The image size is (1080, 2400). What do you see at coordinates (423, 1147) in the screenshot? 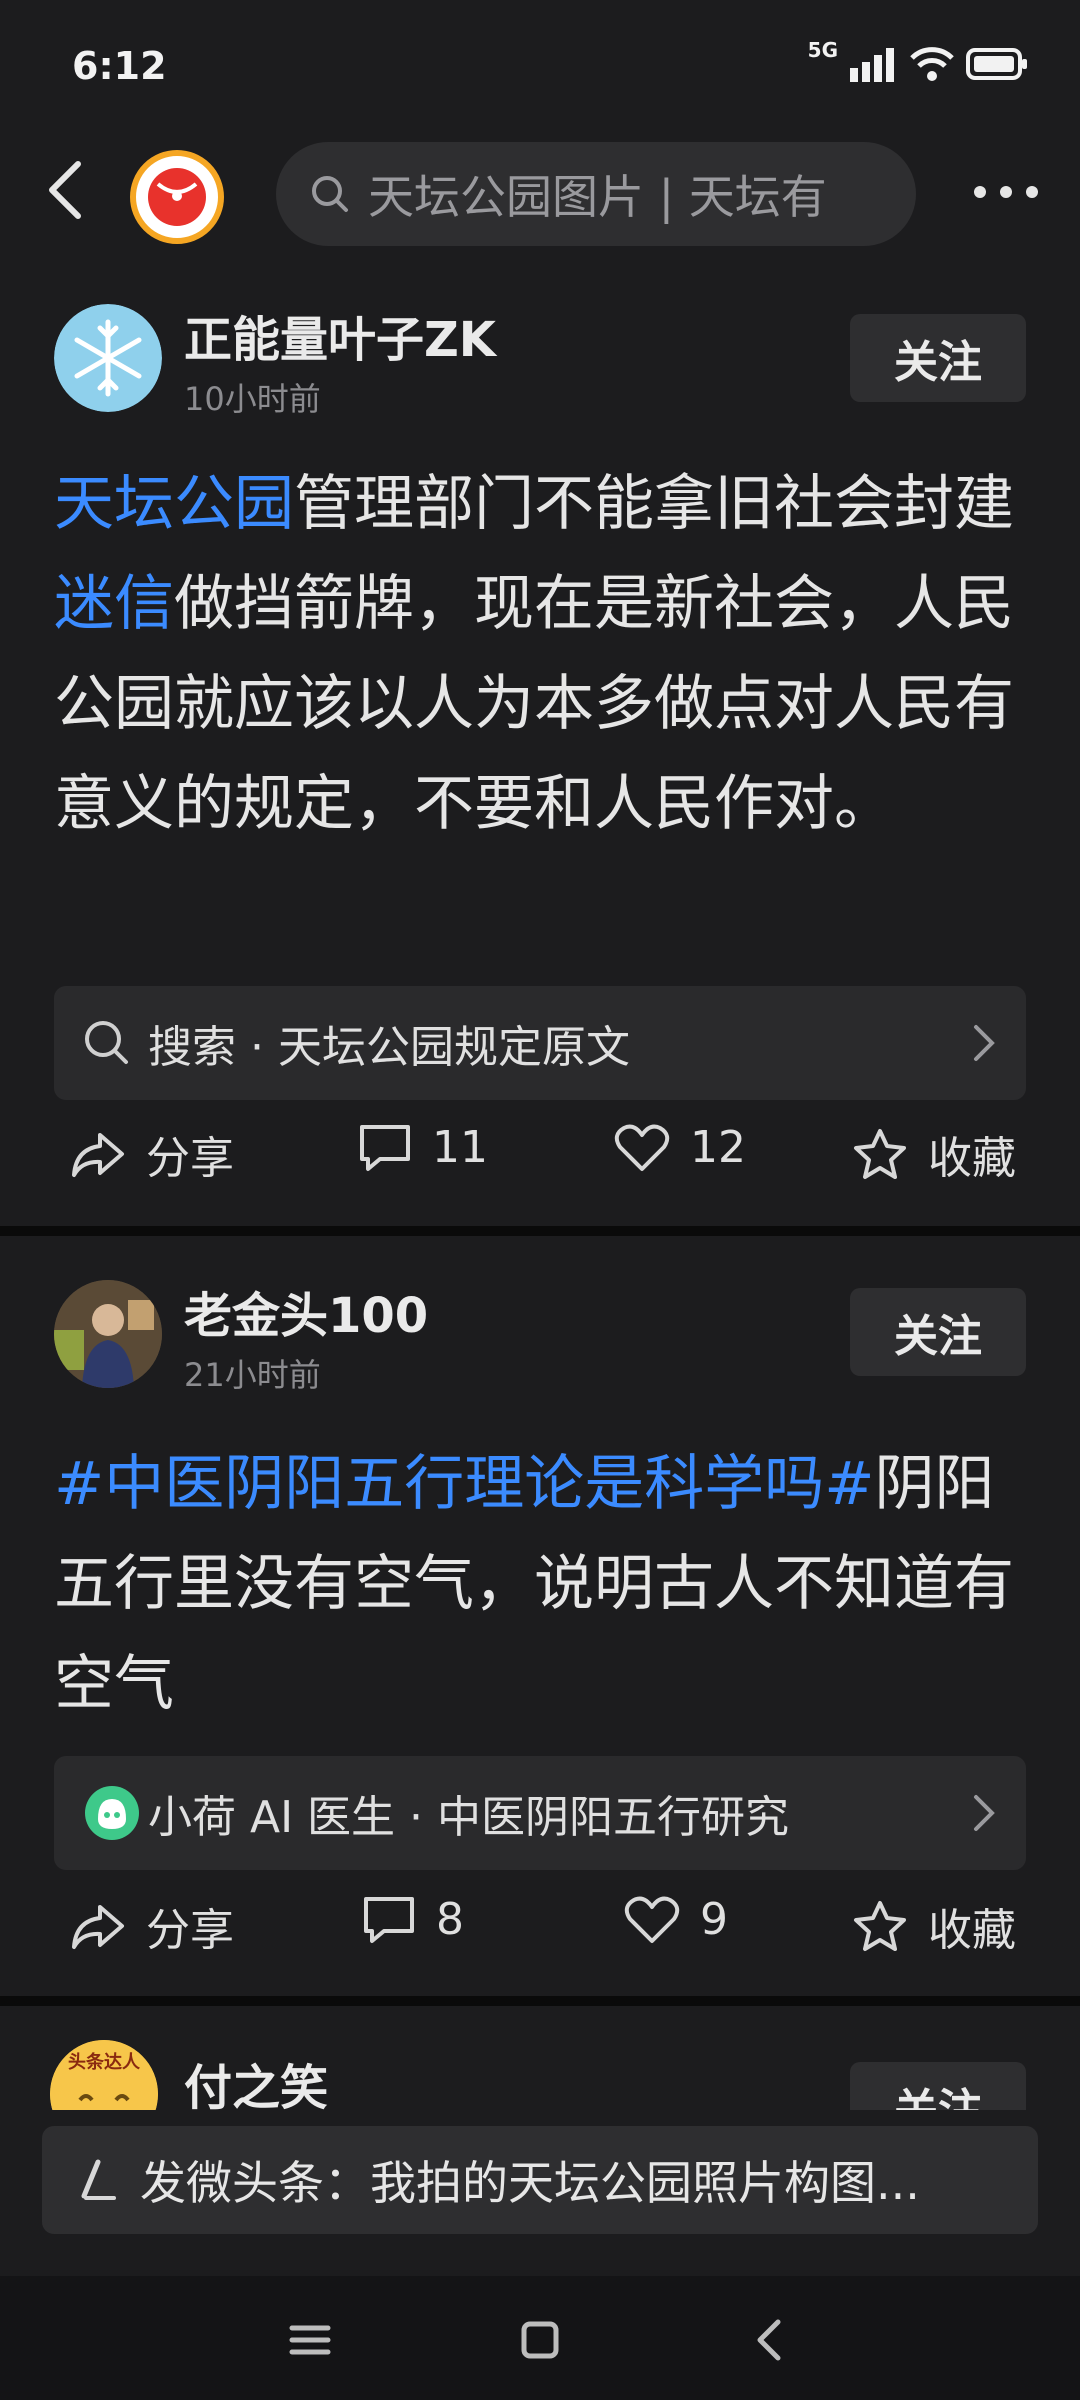
I see `comment-button: 11` at bounding box center [423, 1147].